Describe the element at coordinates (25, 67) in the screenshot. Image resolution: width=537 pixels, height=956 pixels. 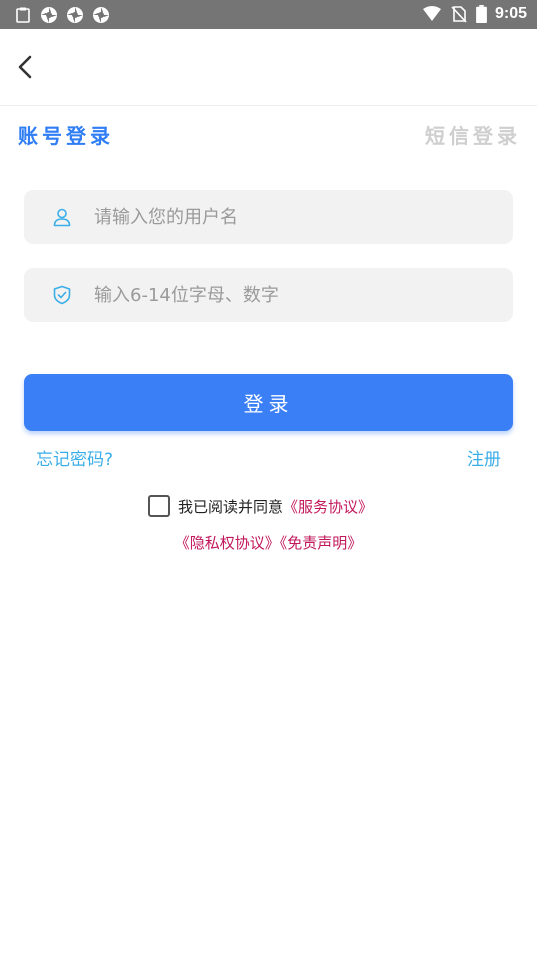
I see `chevron-left-icon` at that location.